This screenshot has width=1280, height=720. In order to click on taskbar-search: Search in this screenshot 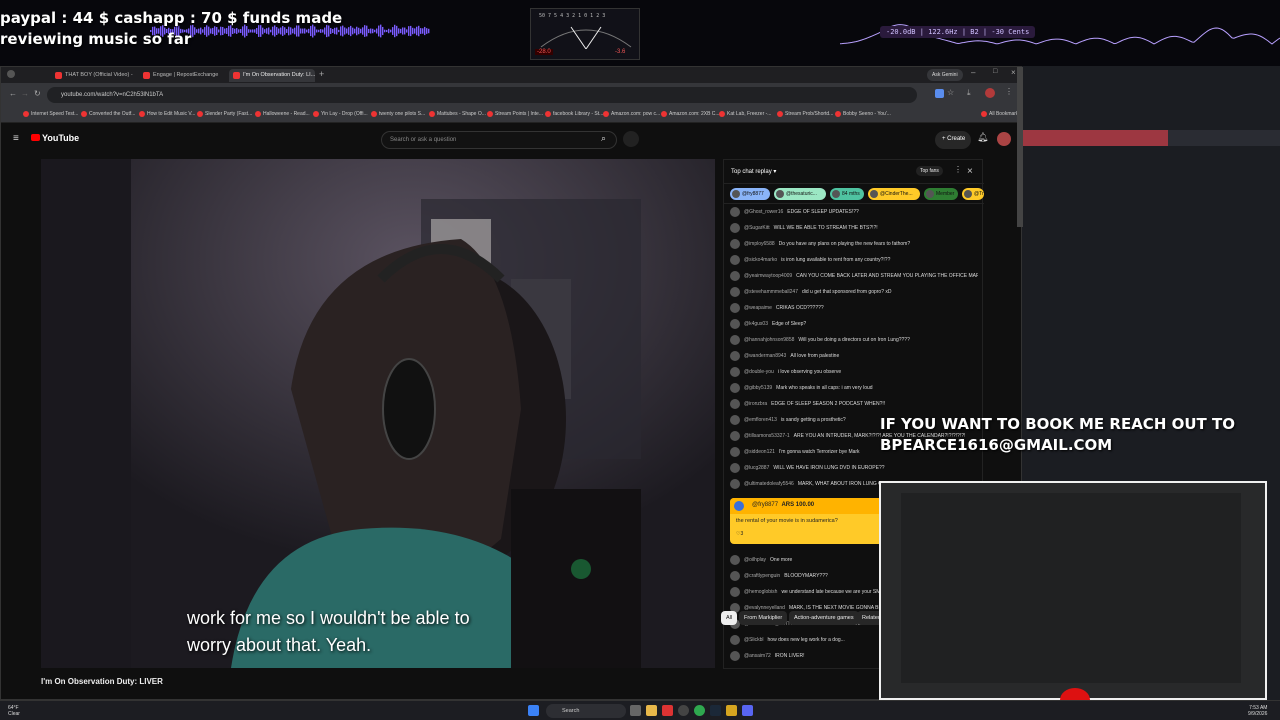, I will do `click(586, 711)`.